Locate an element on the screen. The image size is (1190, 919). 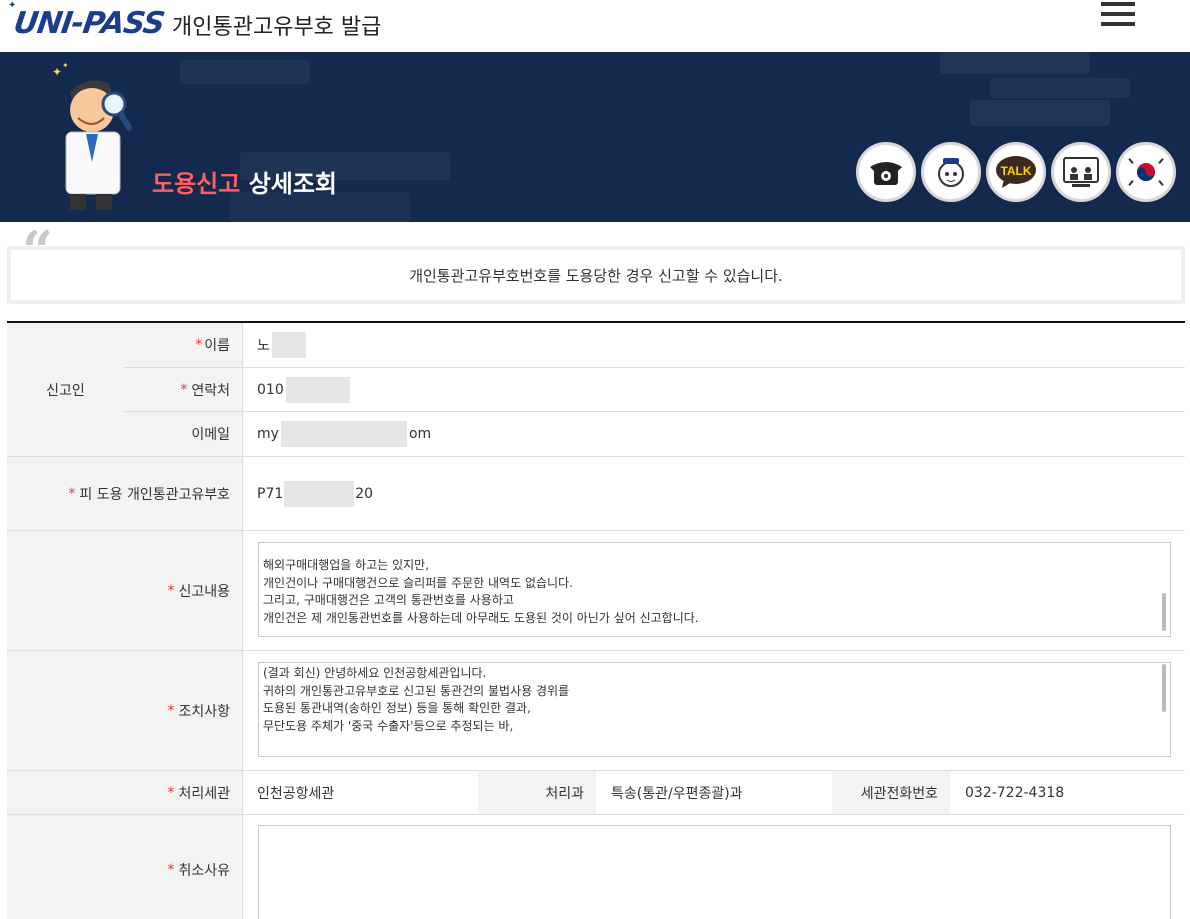
notice-text: 개인통관고유부호번호를 도용당한 경우 신고할 수 있습니다. is located at coordinates (596, 275).